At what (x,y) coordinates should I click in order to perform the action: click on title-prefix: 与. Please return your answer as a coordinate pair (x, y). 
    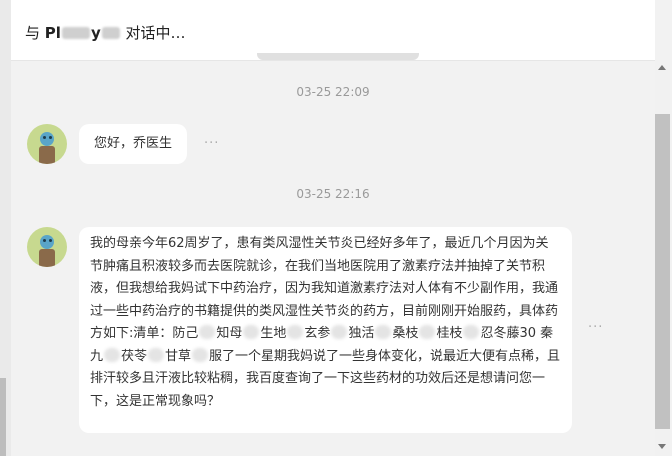
    Looking at the image, I should click on (33, 33).